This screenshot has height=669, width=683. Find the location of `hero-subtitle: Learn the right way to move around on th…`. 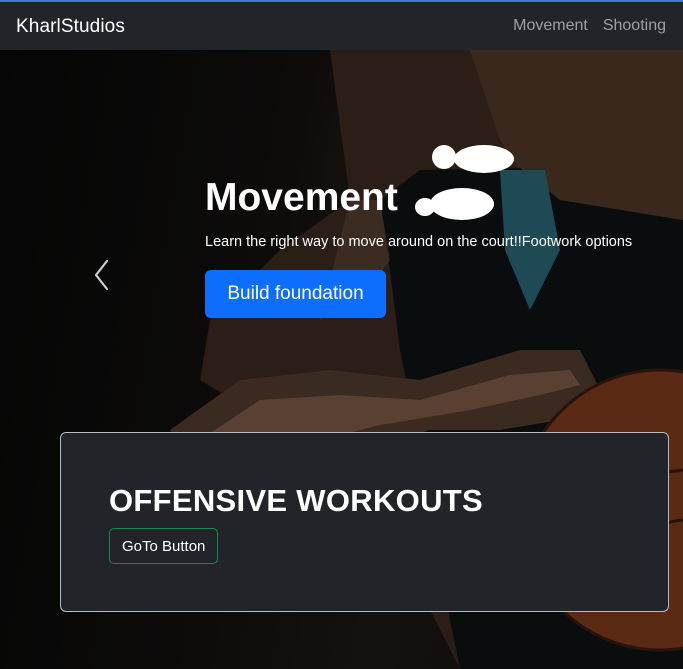

hero-subtitle: Learn the right way to move around on th… is located at coordinates (419, 242).